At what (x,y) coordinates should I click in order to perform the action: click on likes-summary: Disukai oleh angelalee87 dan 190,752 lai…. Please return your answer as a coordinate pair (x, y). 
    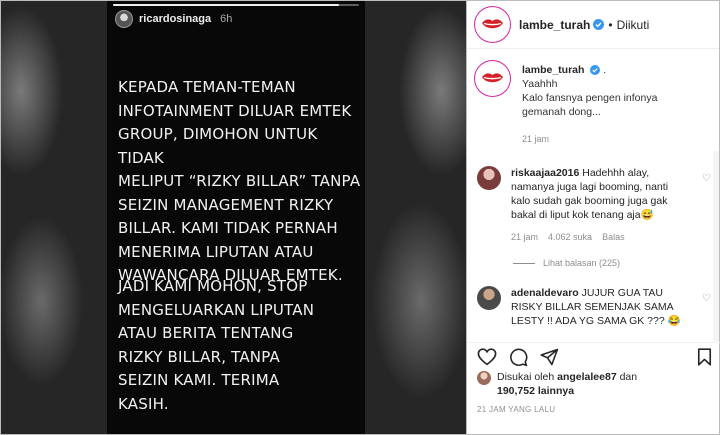
    Looking at the image, I should click on (587, 384).